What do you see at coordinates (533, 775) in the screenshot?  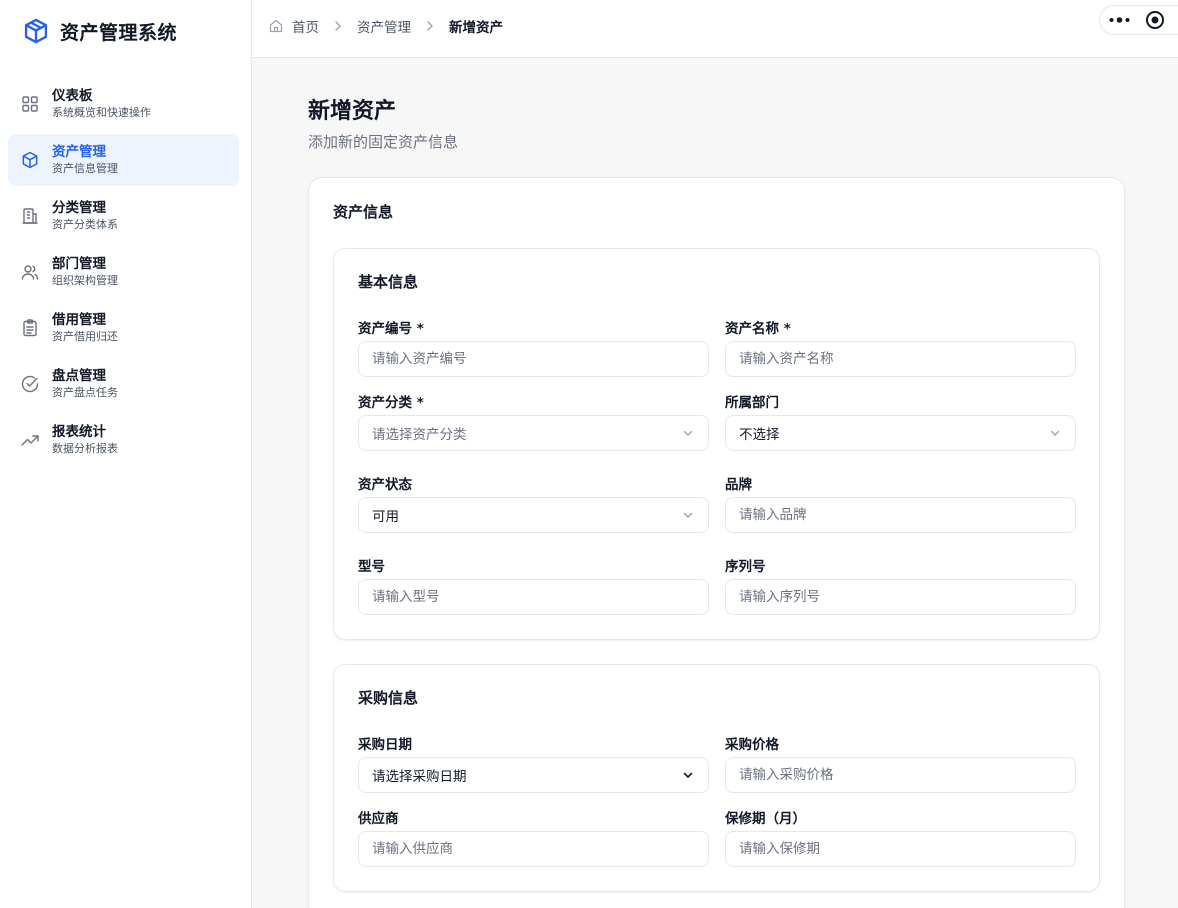 I see `purchase-date-picker: 请选择采购日期` at bounding box center [533, 775].